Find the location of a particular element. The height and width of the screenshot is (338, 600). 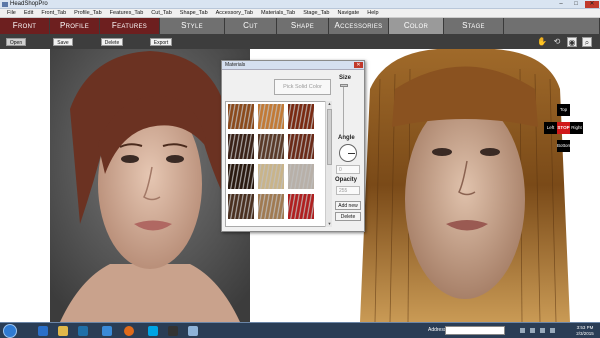

scroll-down-icon: ▼ is located at coordinates (329, 224).